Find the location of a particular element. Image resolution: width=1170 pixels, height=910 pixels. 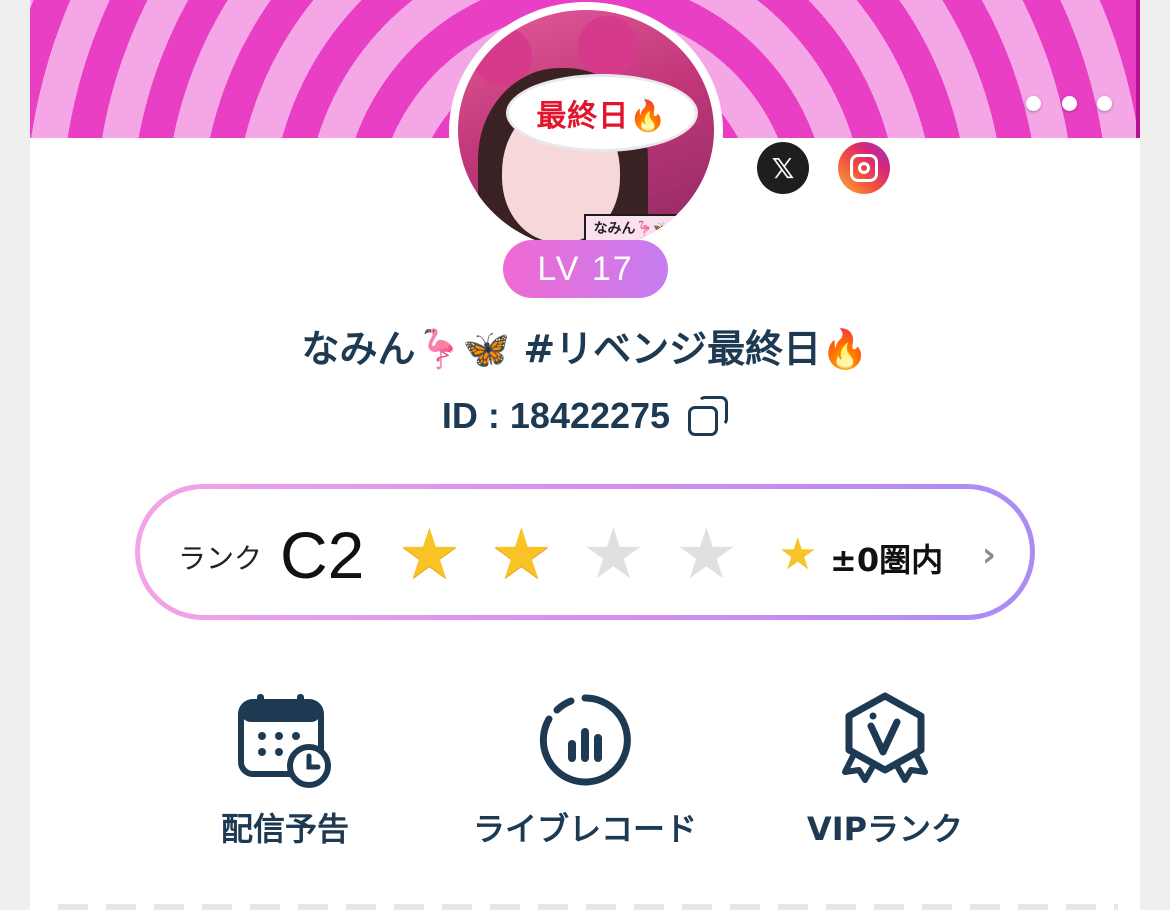

instagram-link is located at coordinates (864, 168).